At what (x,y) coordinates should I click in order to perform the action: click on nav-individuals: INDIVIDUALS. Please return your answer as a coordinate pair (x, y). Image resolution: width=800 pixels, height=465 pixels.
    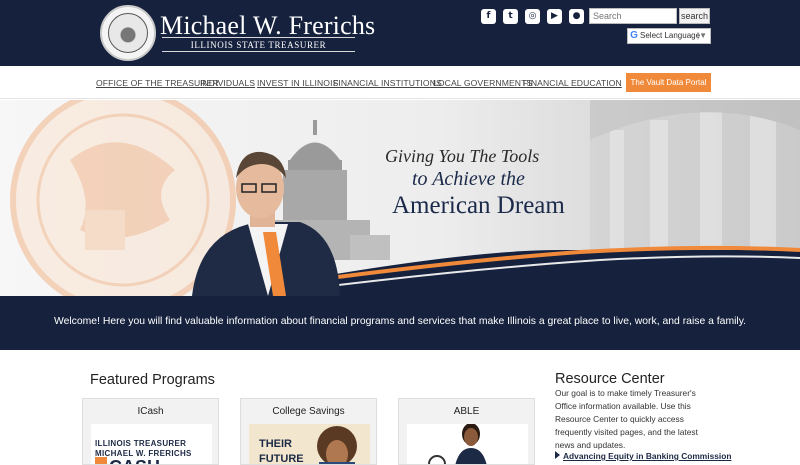
    Looking at the image, I should click on (227, 83).